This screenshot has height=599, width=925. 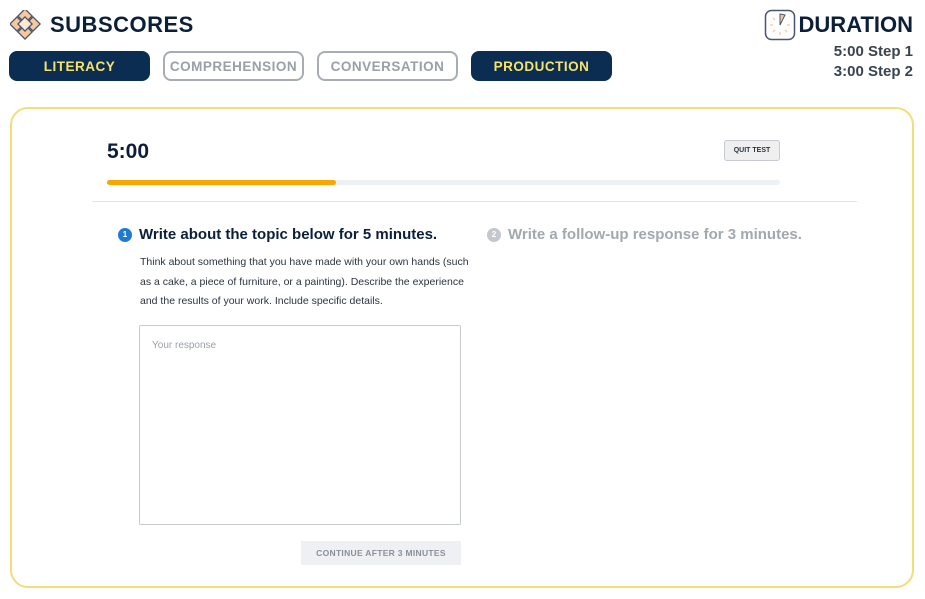 What do you see at coordinates (752, 150) in the screenshot?
I see `quit-test-button: QUIT TEST` at bounding box center [752, 150].